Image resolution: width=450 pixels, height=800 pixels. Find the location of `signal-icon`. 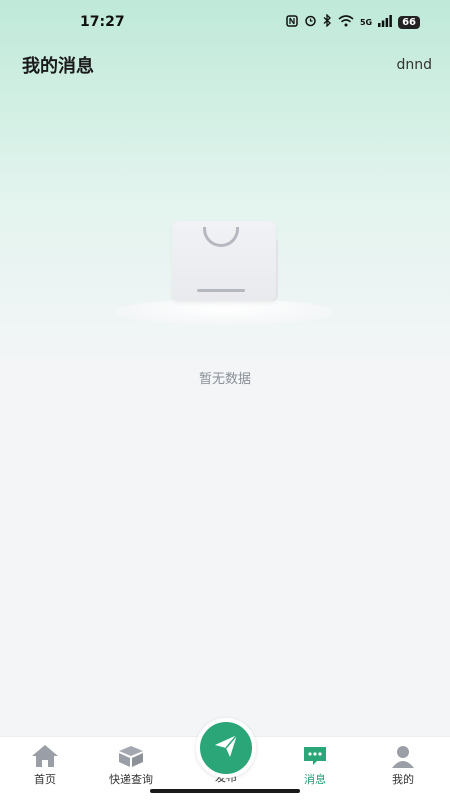

signal-icon is located at coordinates (385, 22).